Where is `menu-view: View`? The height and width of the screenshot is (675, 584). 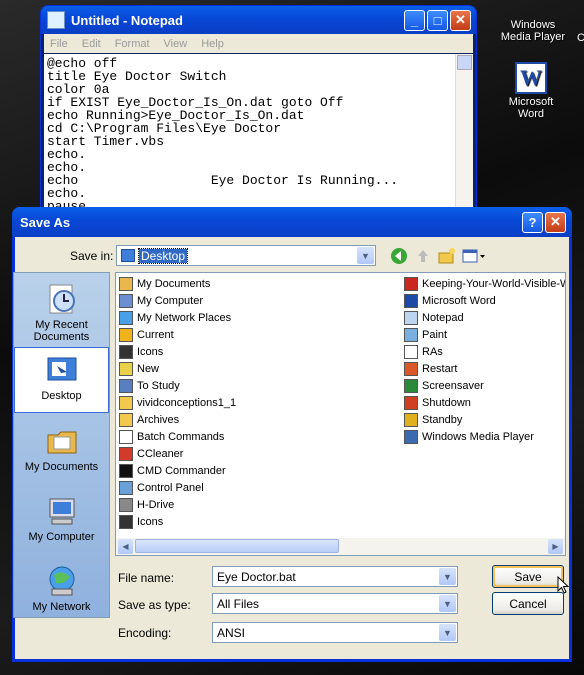
menu-view: View is located at coordinates (176, 44).